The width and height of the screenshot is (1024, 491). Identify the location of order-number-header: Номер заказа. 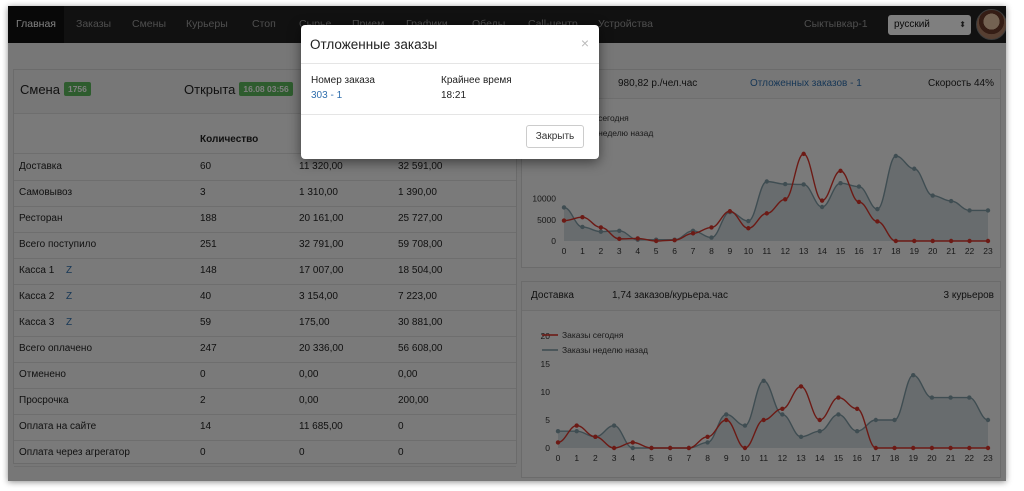
(343, 80).